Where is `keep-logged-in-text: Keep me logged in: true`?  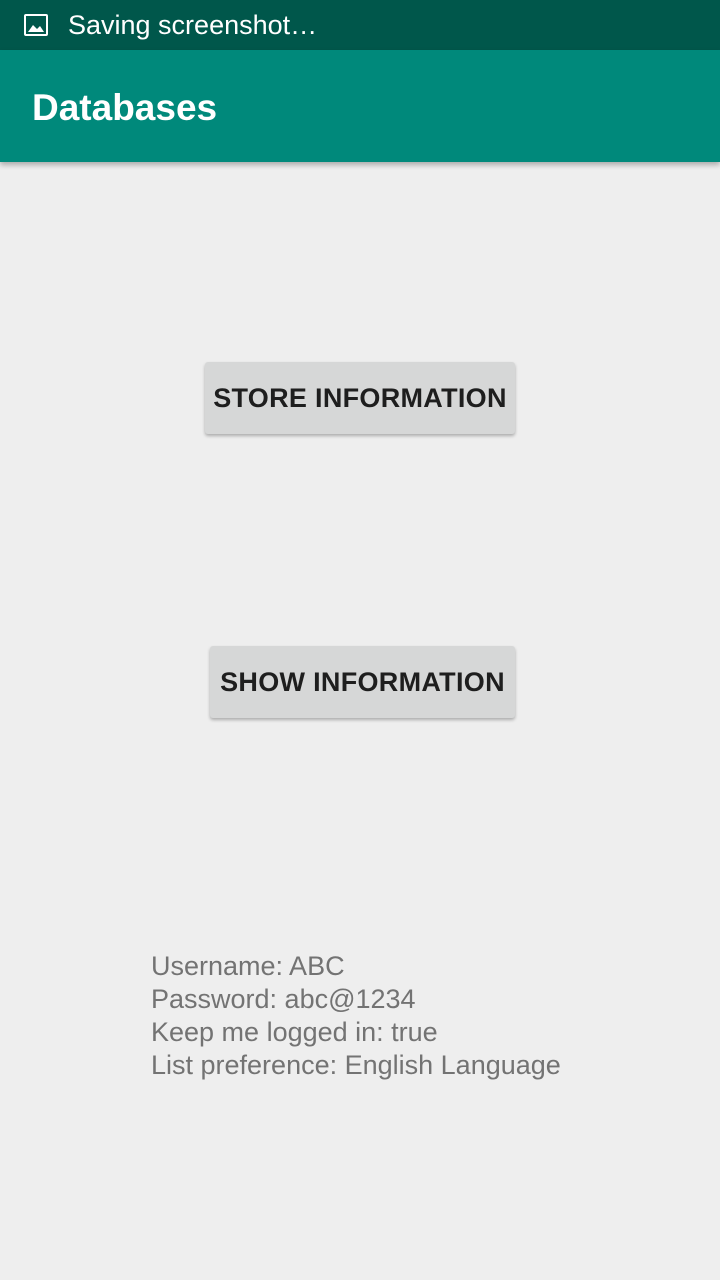 keep-logged-in-text: Keep me logged in: true is located at coordinates (294, 1032).